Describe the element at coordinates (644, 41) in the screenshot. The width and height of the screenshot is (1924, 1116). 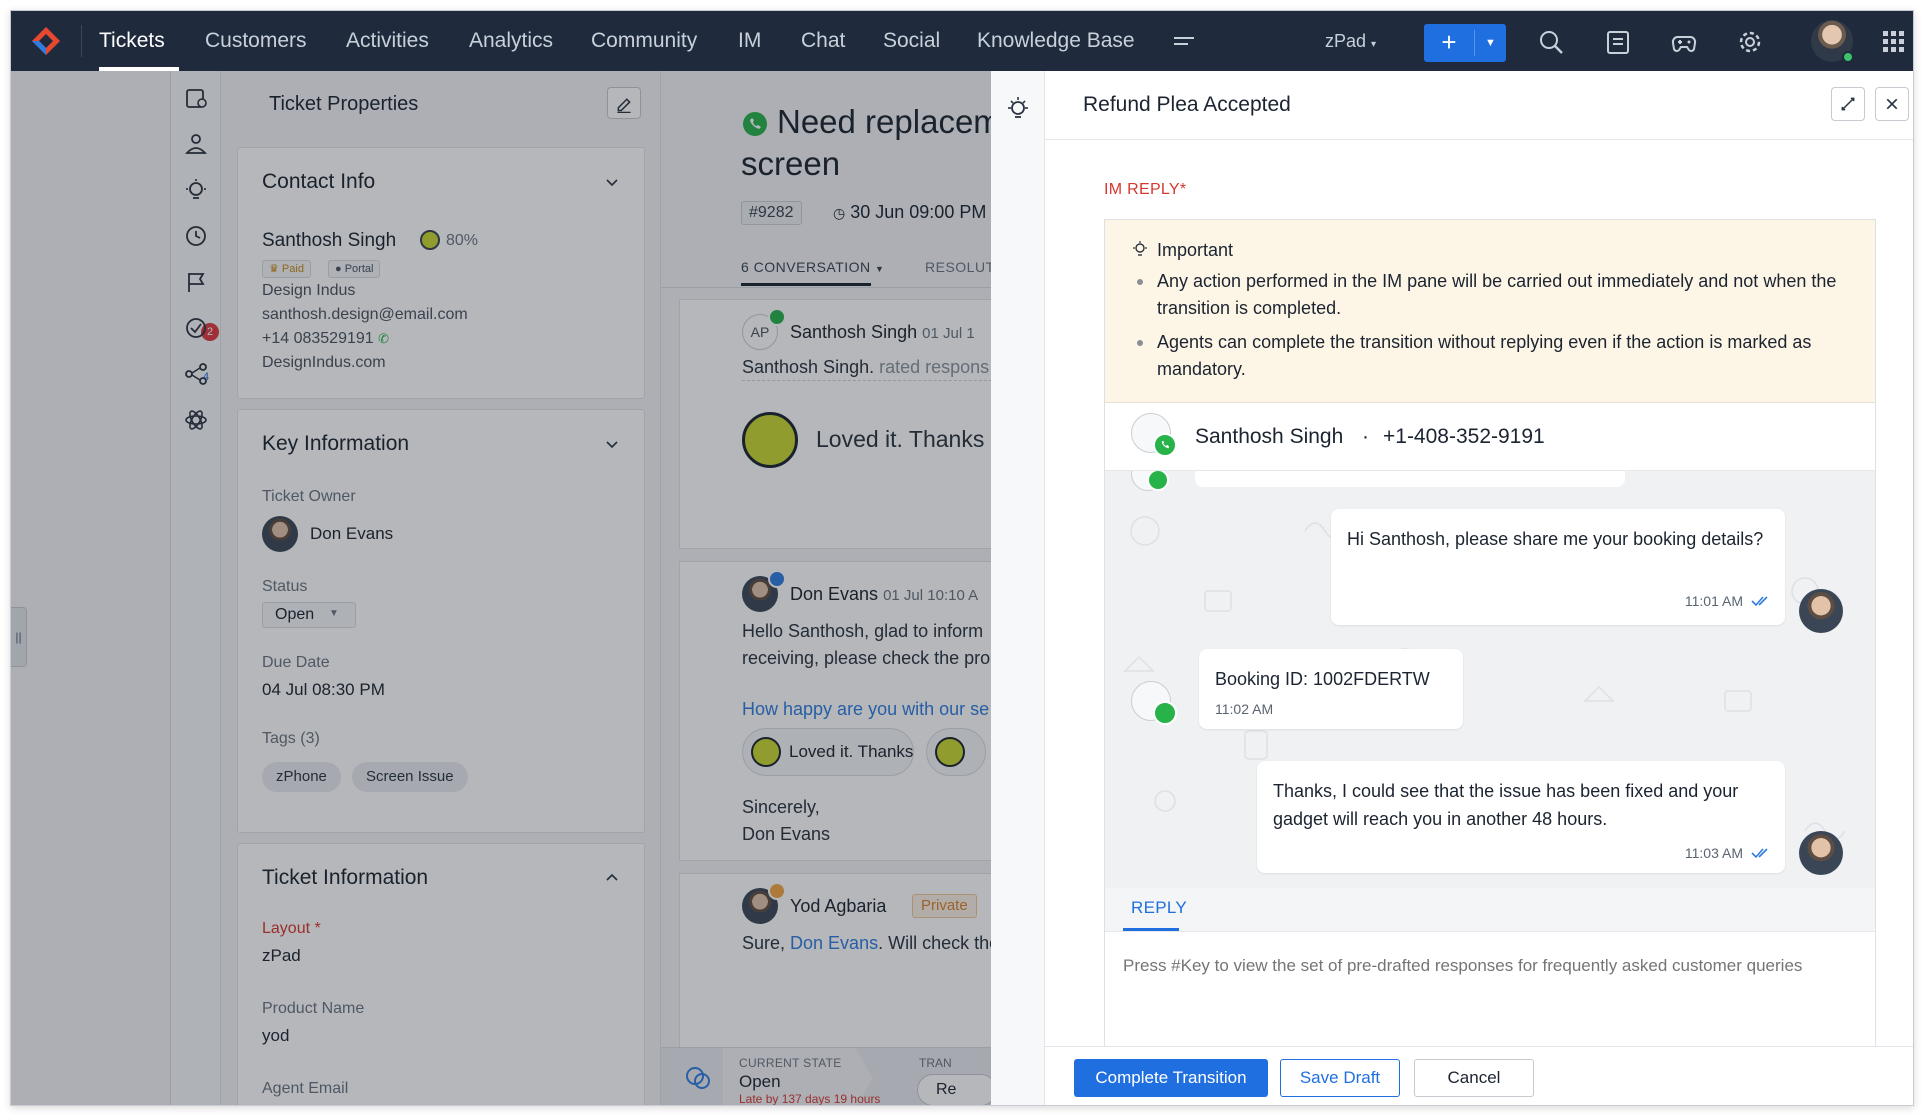
I see `tab-community: Community` at that location.